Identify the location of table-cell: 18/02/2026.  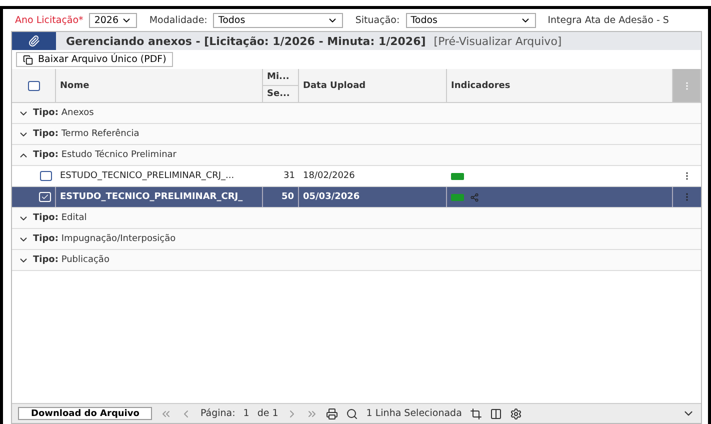
(329, 176).